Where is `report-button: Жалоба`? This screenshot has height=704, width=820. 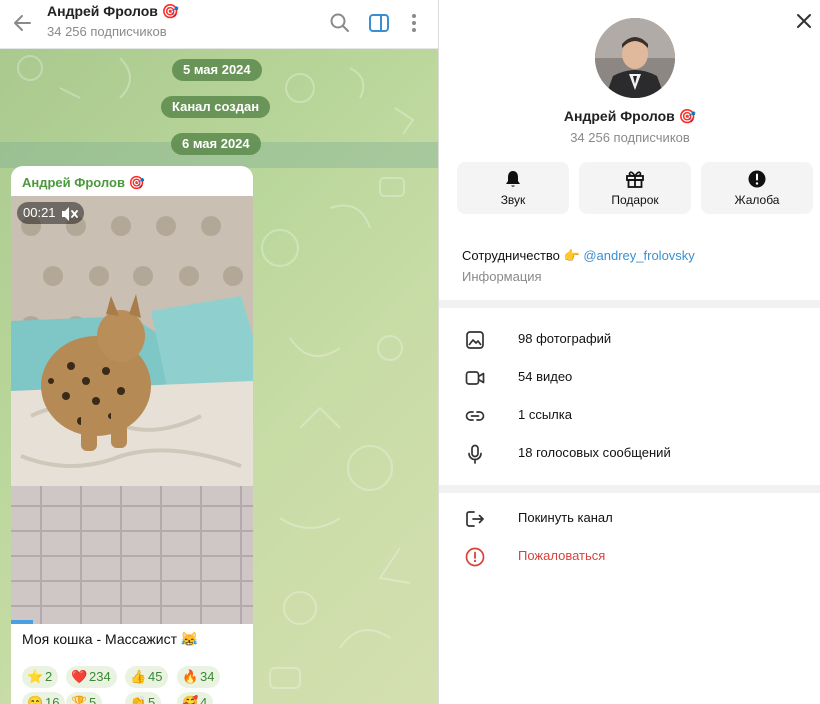
report-button: Жалоба is located at coordinates (757, 188).